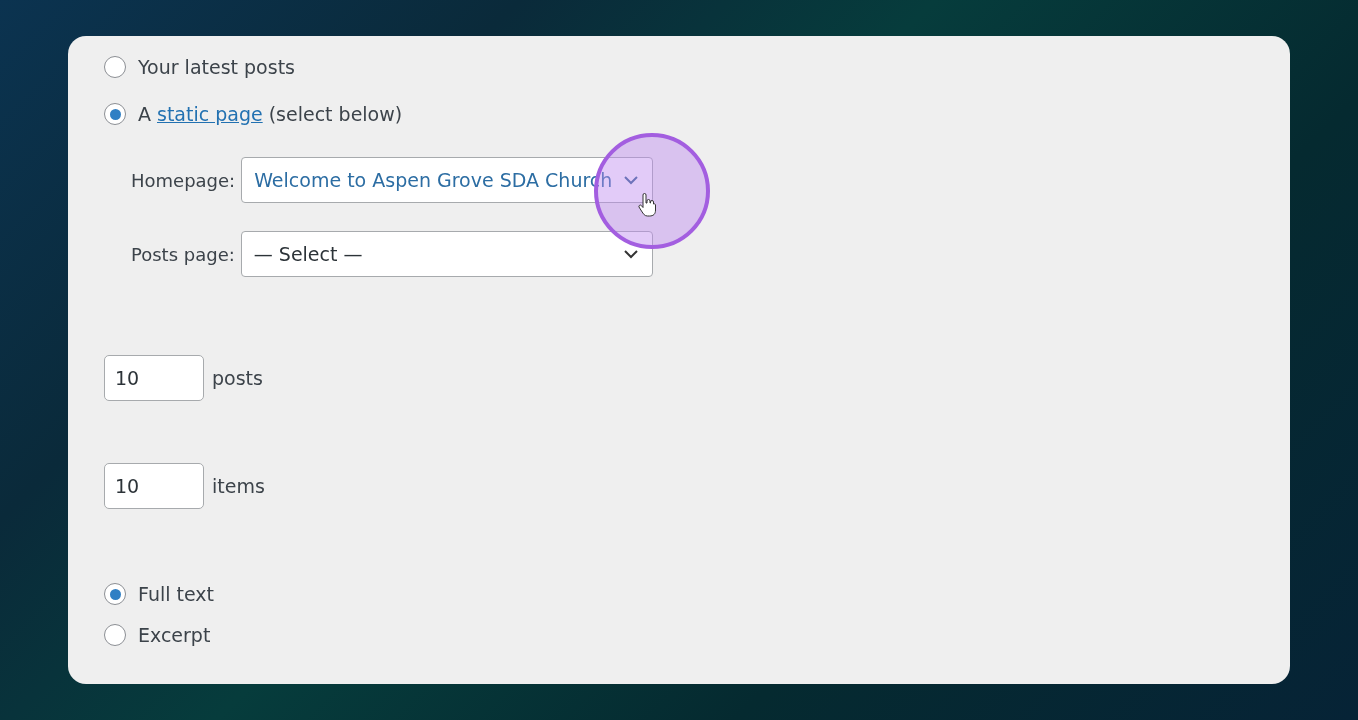  Describe the element at coordinates (335, 114) in the screenshot. I see `option-label: (select below)` at that location.